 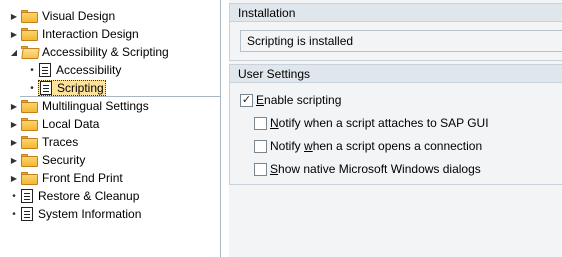 What do you see at coordinates (95, 106) in the screenshot?
I see `tree-item-label: Multilingual Settings` at bounding box center [95, 106].